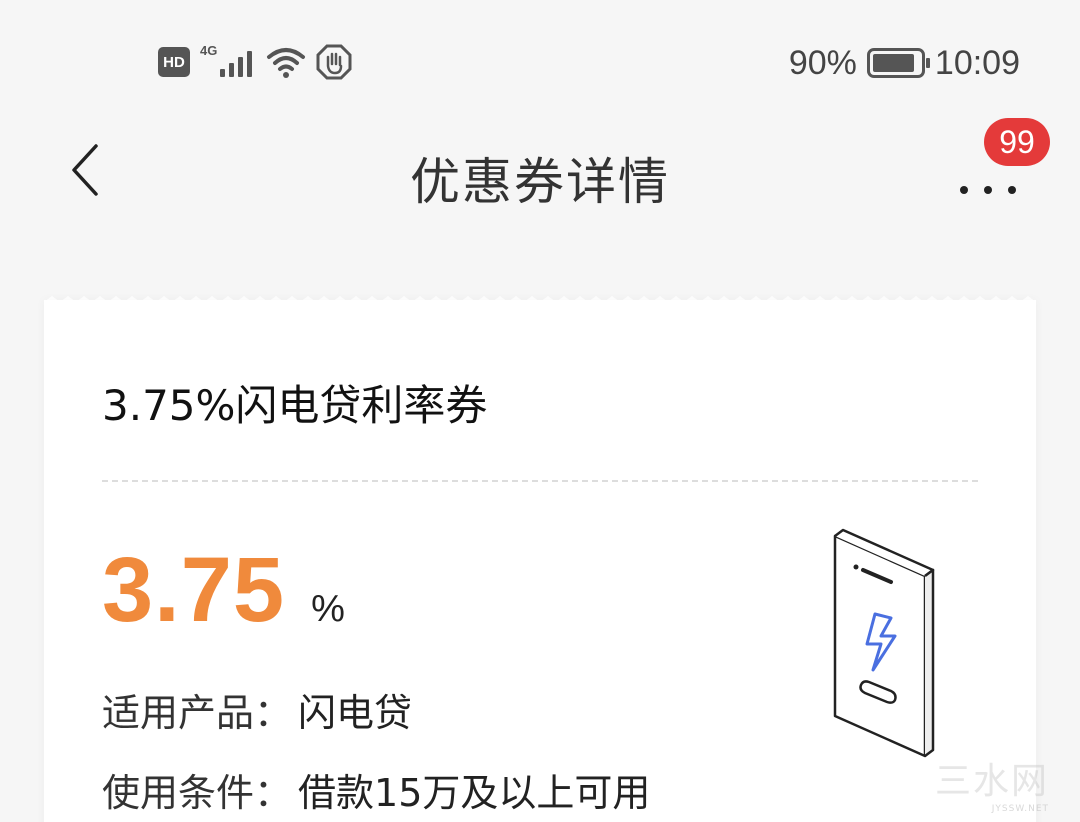  What do you see at coordinates (1017, 142) in the screenshot?
I see `notification-badge: 99` at bounding box center [1017, 142].